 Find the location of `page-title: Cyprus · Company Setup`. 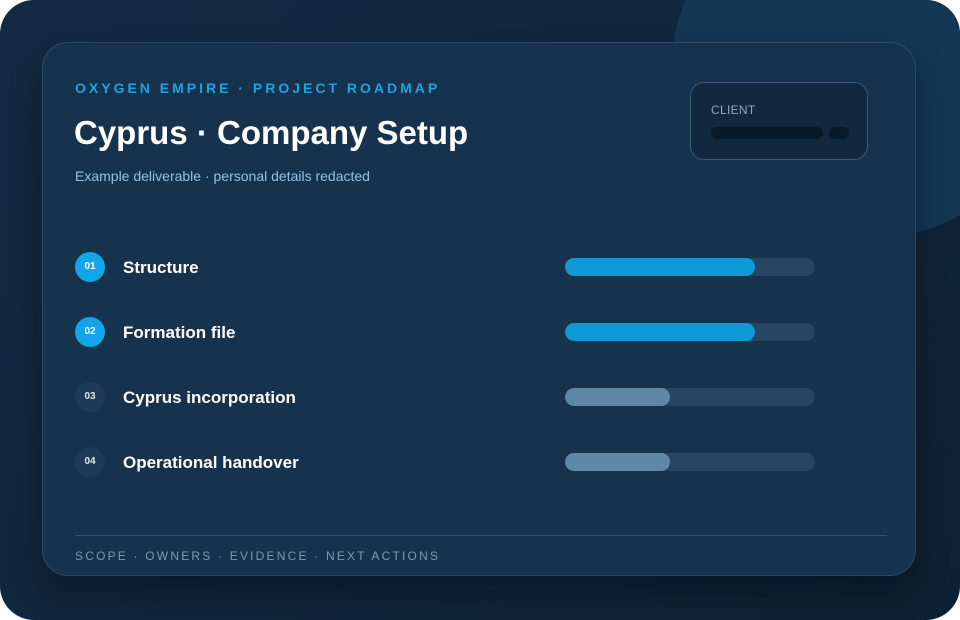

page-title: Cyprus · Company Setup is located at coordinates (271, 132).